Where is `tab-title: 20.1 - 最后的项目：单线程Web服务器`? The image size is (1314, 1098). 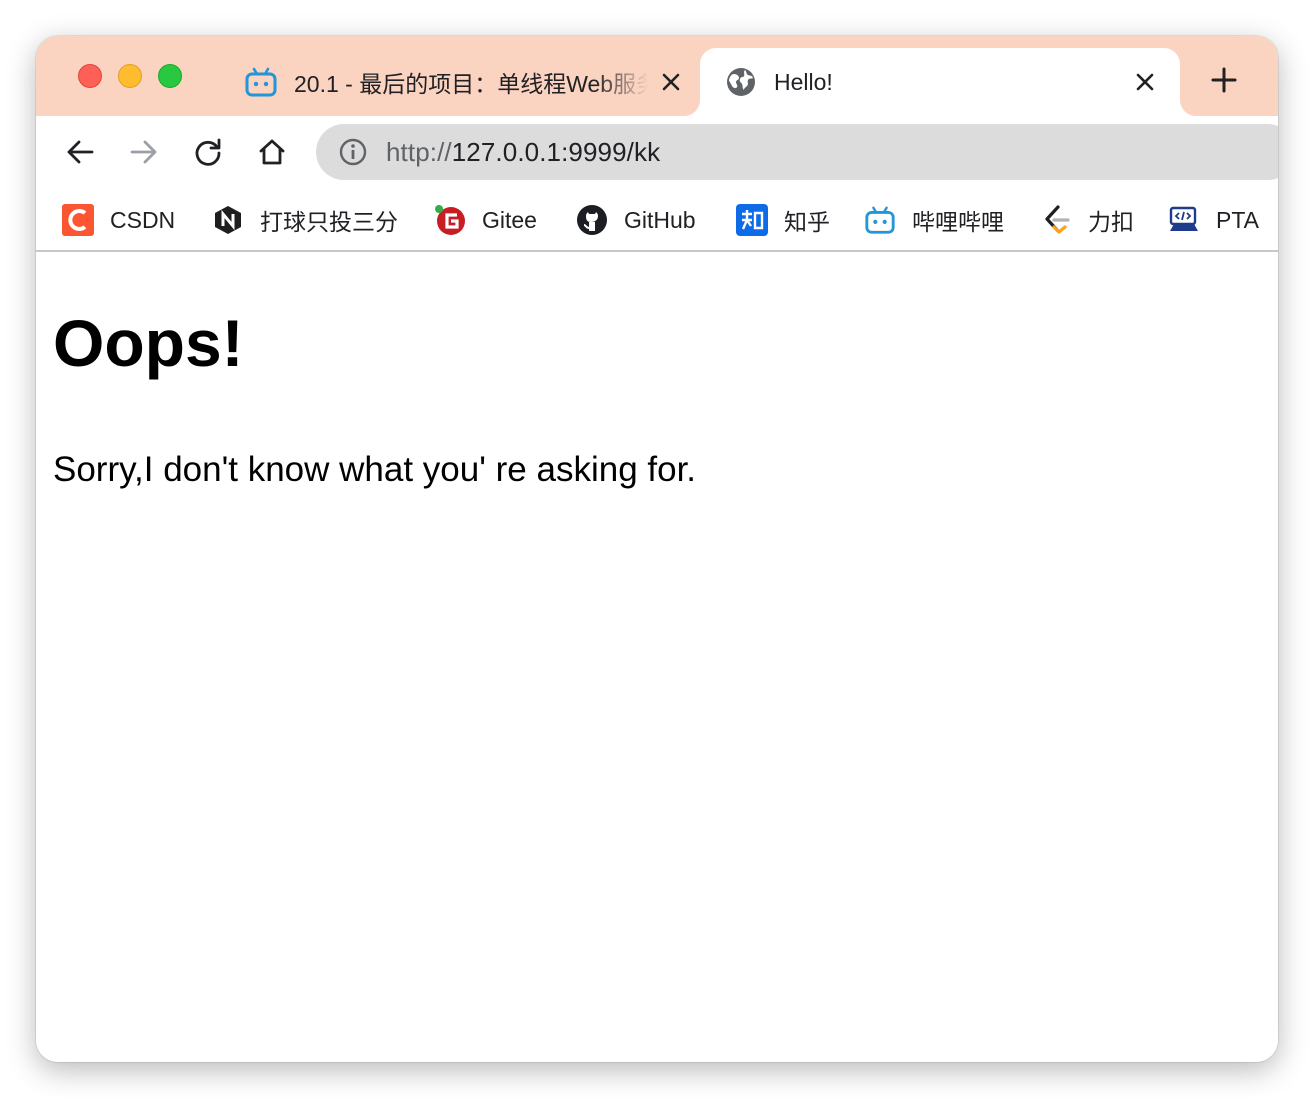
tab-title: 20.1 - 最后的项目：单线程Web服务器 is located at coordinates (471, 84).